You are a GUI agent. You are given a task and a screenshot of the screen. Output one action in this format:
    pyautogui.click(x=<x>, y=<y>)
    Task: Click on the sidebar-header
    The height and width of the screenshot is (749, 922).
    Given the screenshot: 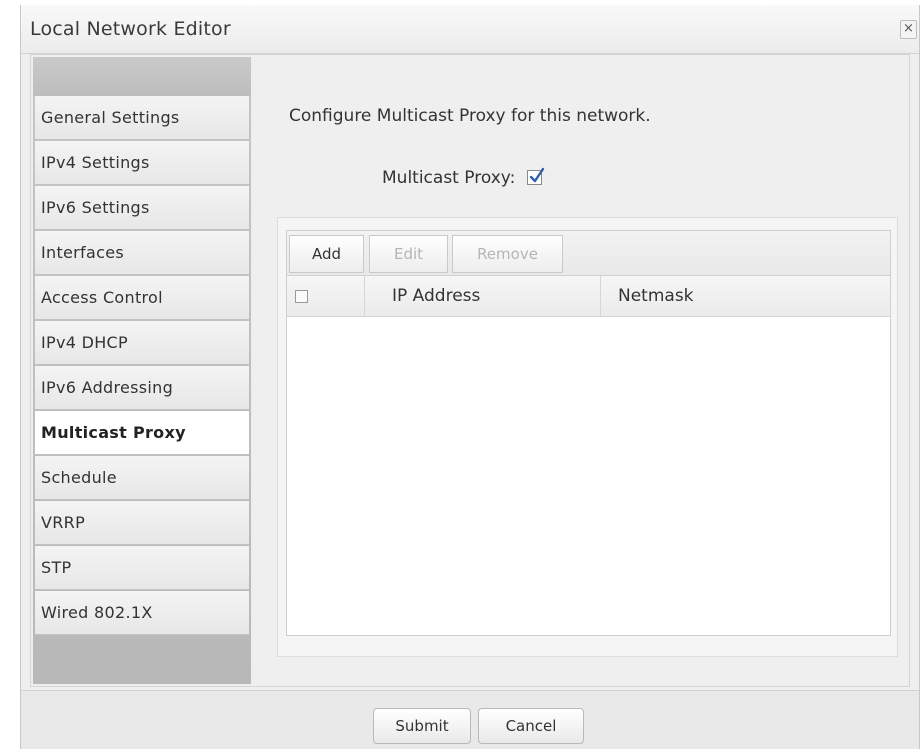 What is the action you would take?
    pyautogui.click(x=142, y=76)
    